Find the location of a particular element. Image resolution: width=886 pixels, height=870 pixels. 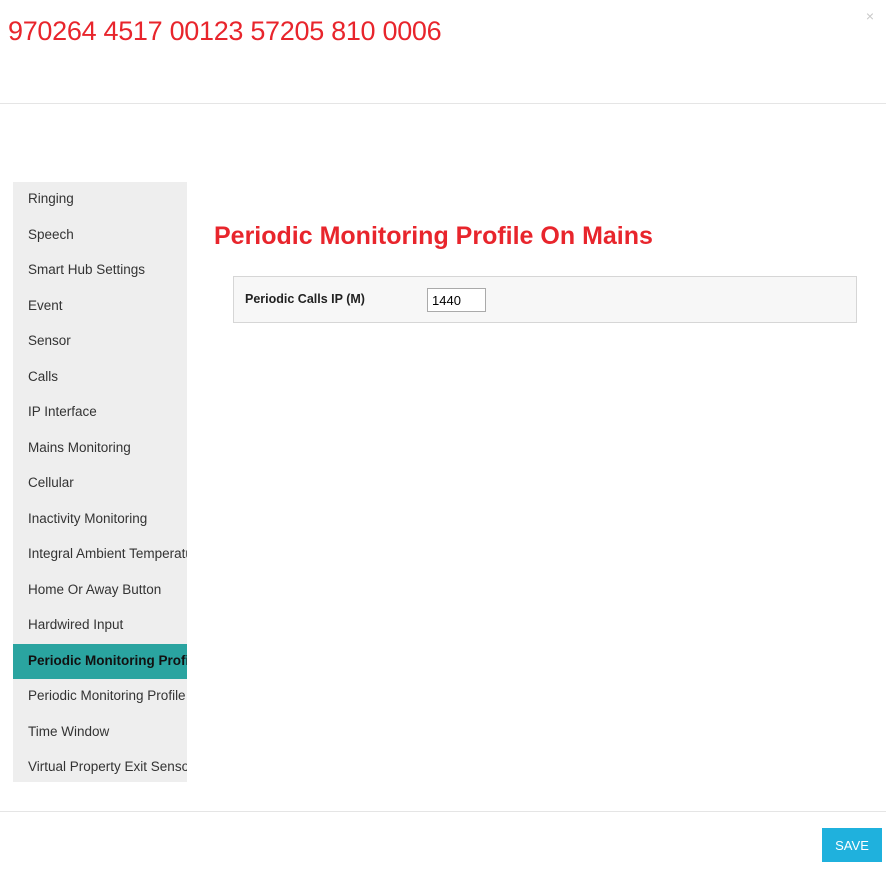

sidebar-item-speech: Speech is located at coordinates (100, 236).